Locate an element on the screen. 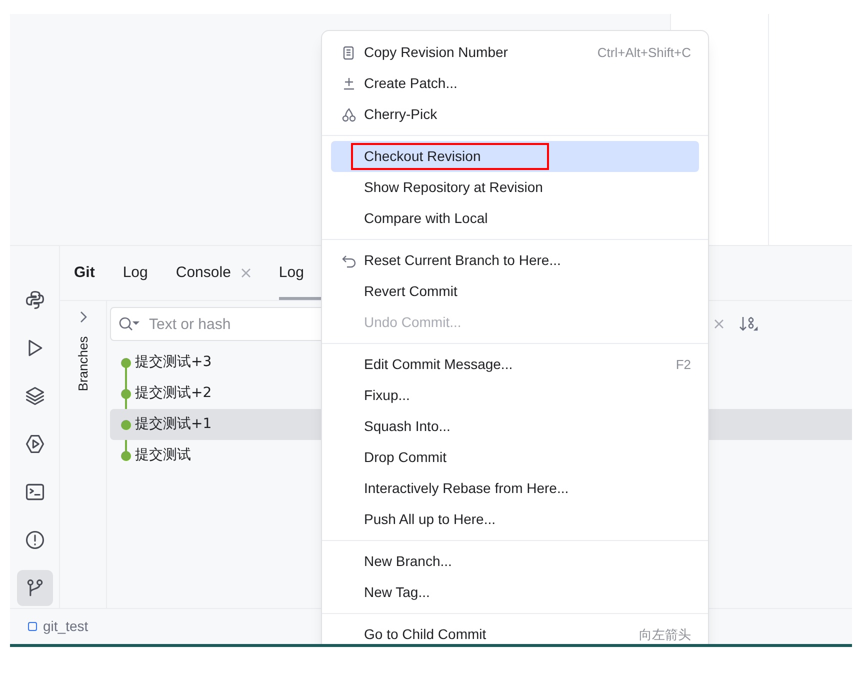 This screenshot has width=868, height=679. menu-item-label: Copy Revision Number is located at coordinates (436, 52).